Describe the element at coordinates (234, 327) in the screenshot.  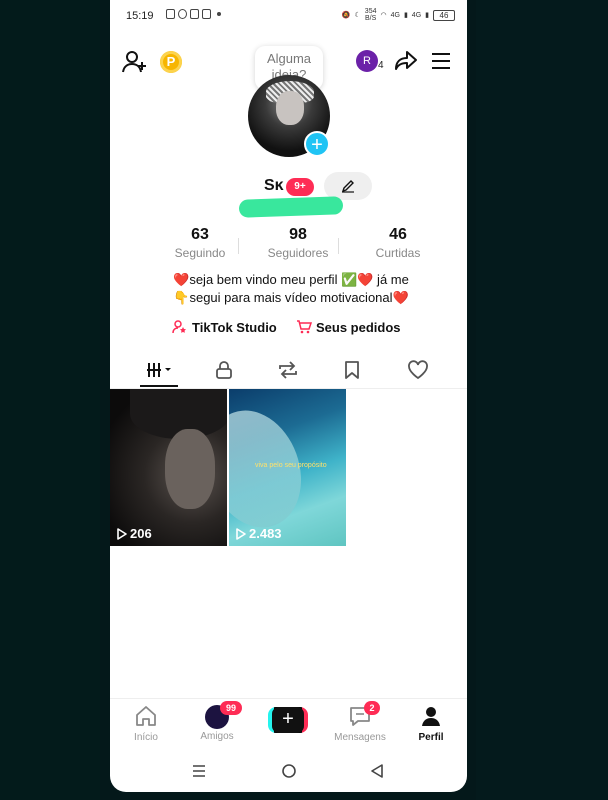
I see `tiktok-studio-label: TikTok Studio` at that location.